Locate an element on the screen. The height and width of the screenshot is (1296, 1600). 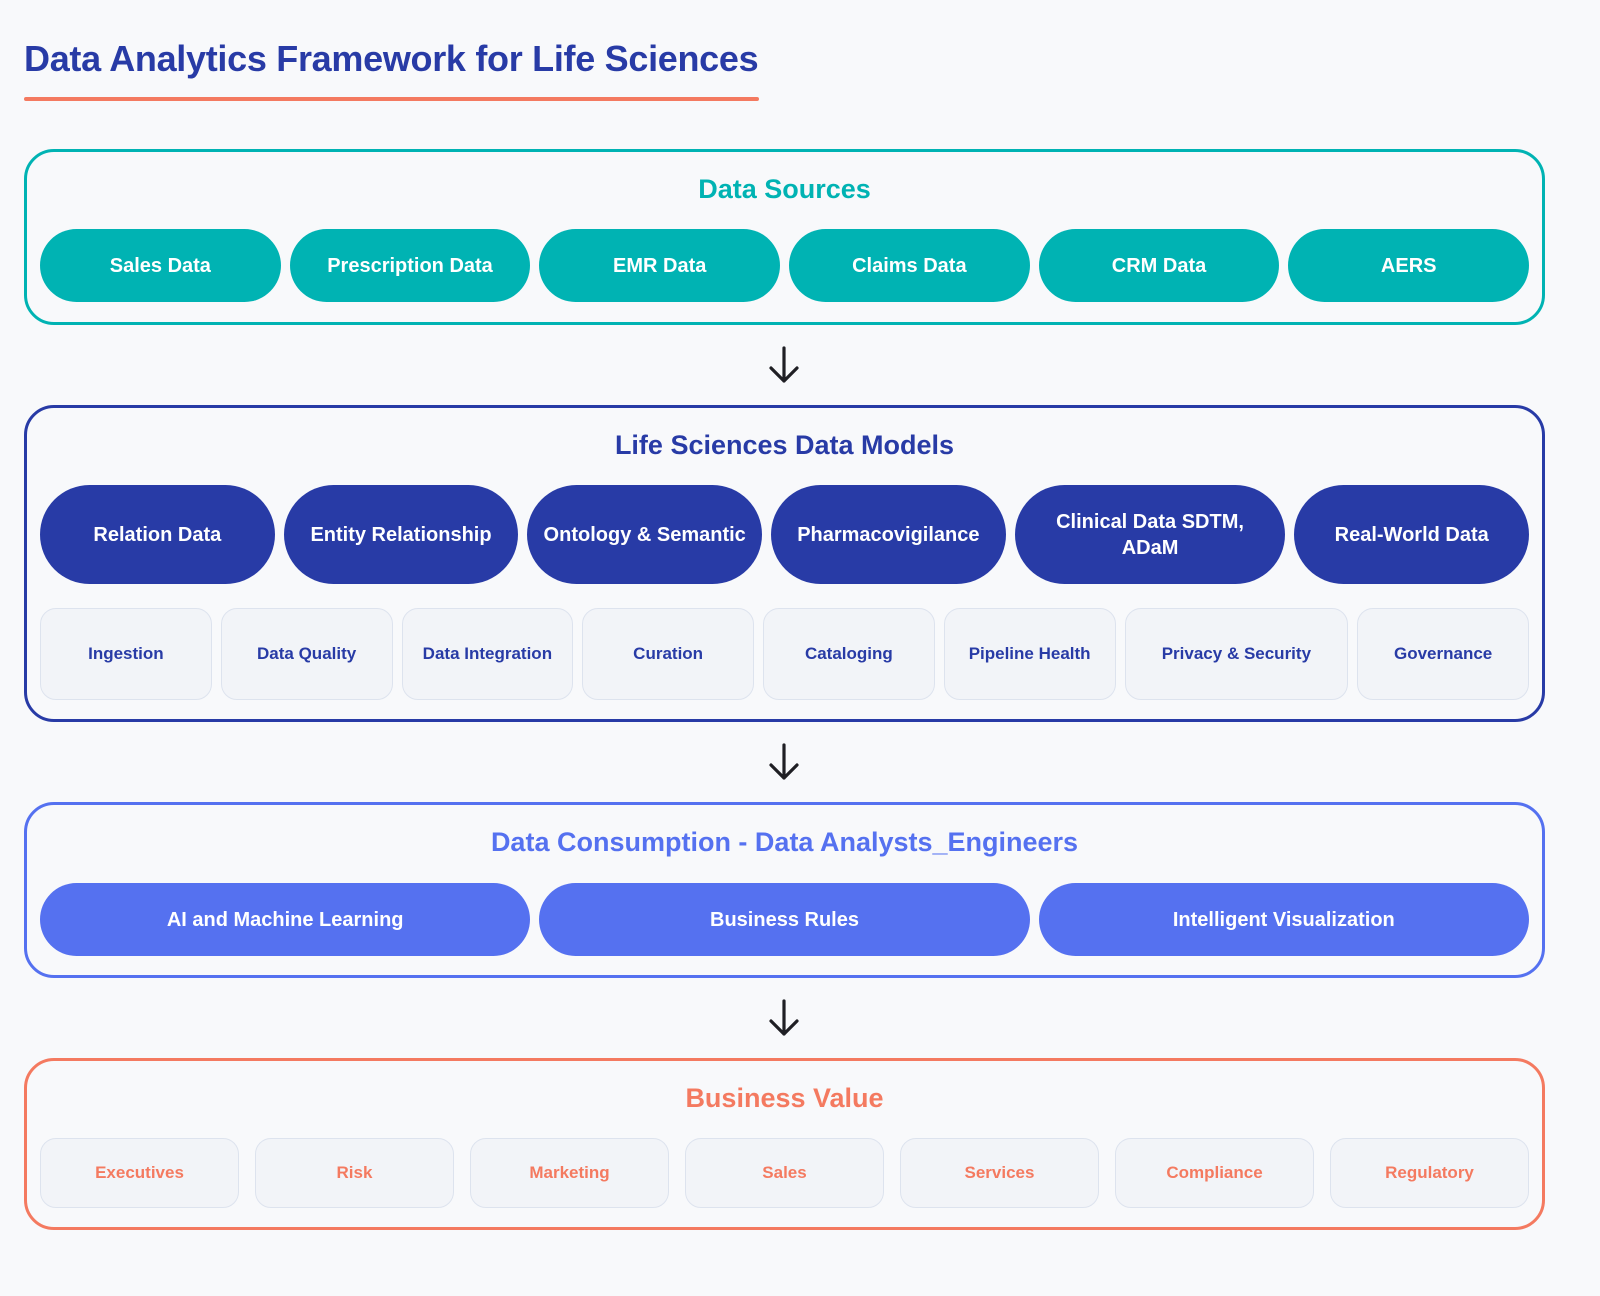
consumption-ai-machine-learning: AI and Machine Learning is located at coordinates (285, 919).